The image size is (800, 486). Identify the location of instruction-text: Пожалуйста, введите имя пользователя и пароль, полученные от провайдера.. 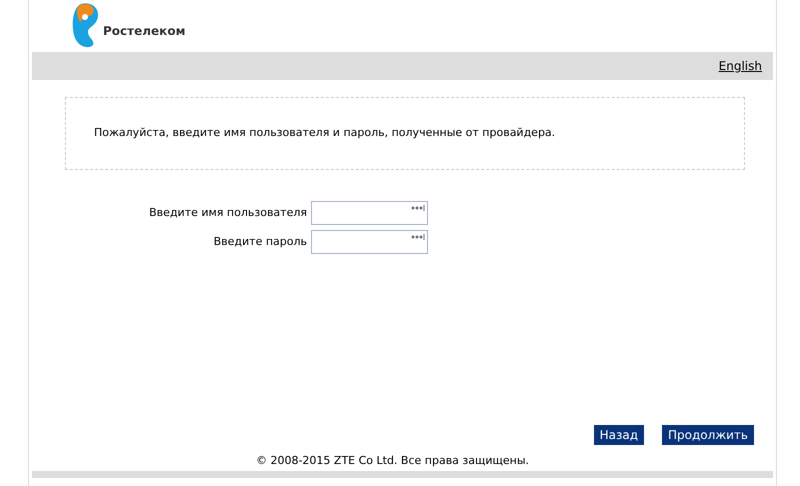
(325, 133).